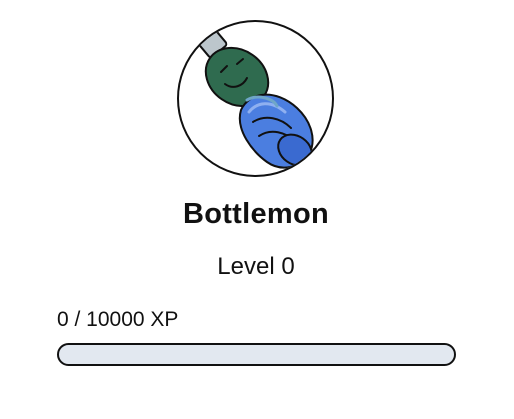 The image size is (514, 419). What do you see at coordinates (256, 214) in the screenshot?
I see `pet-name: Bottlemon` at bounding box center [256, 214].